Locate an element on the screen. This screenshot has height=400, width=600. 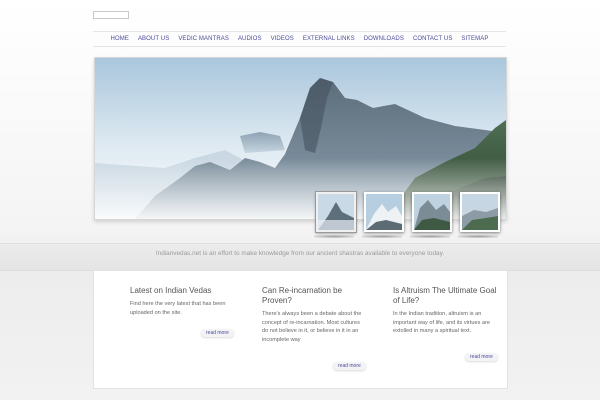
slideshow-thumbnails is located at coordinates (300, 217).